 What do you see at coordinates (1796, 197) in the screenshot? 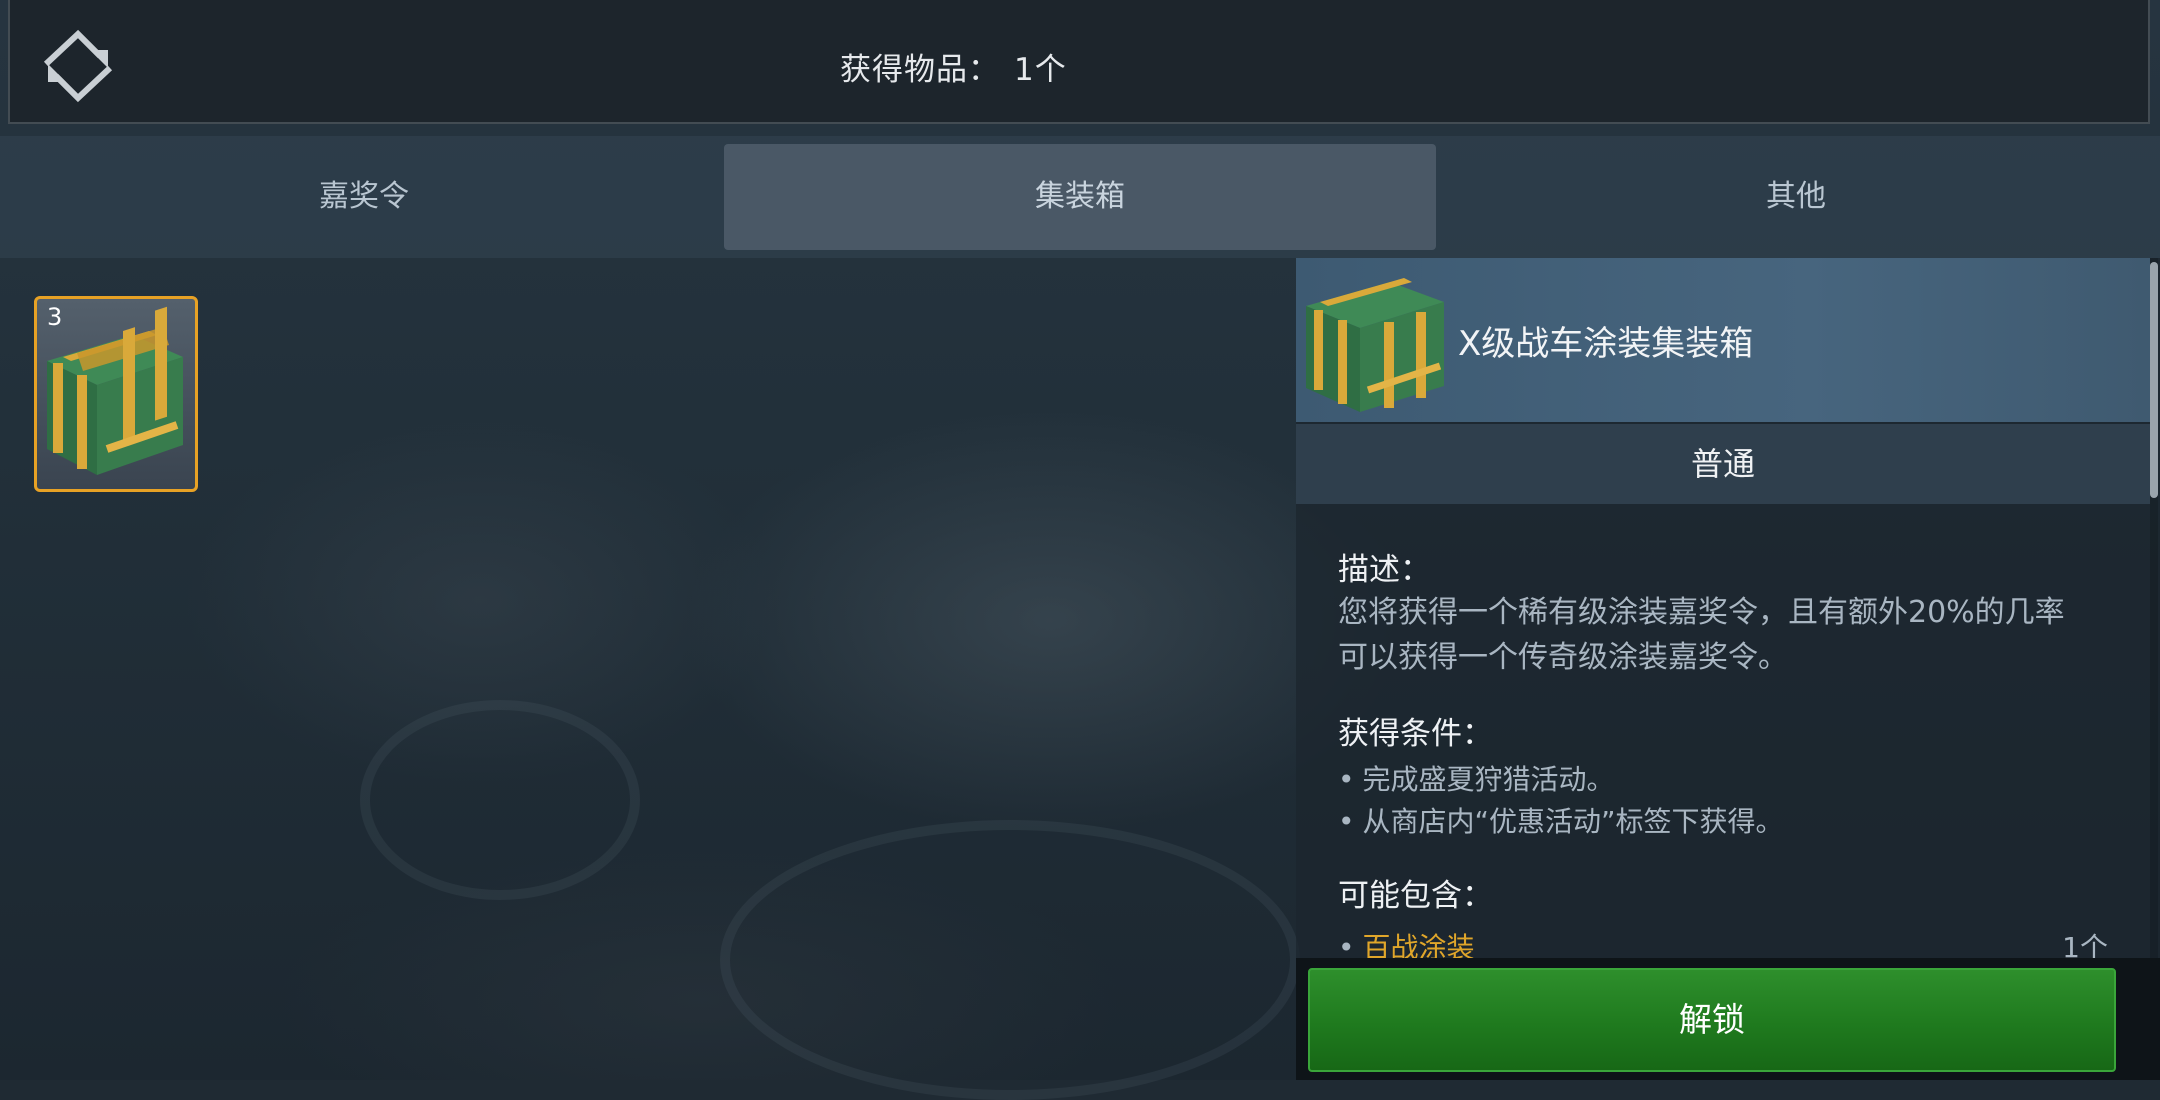
I see `tab-other: 其他` at bounding box center [1796, 197].